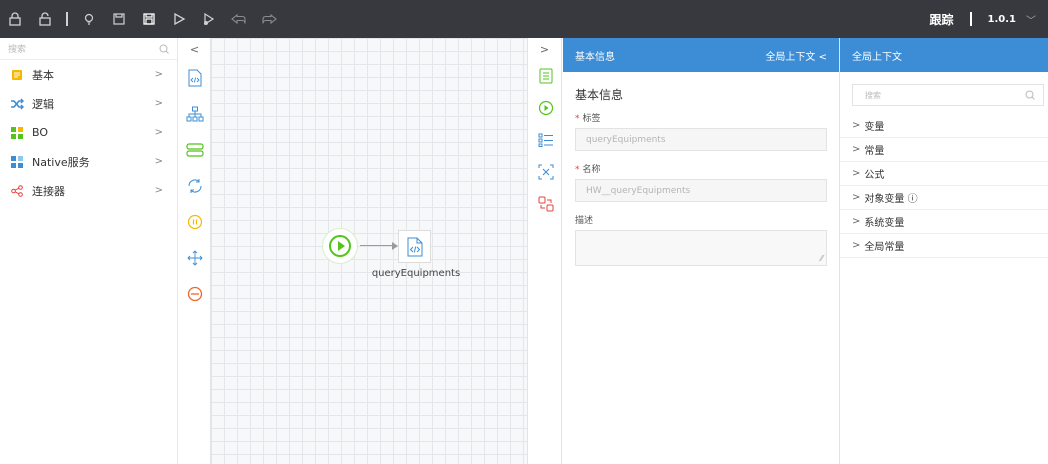 The height and width of the screenshot is (464, 1048). I want to click on label-field-label: * 标签, so click(701, 117).